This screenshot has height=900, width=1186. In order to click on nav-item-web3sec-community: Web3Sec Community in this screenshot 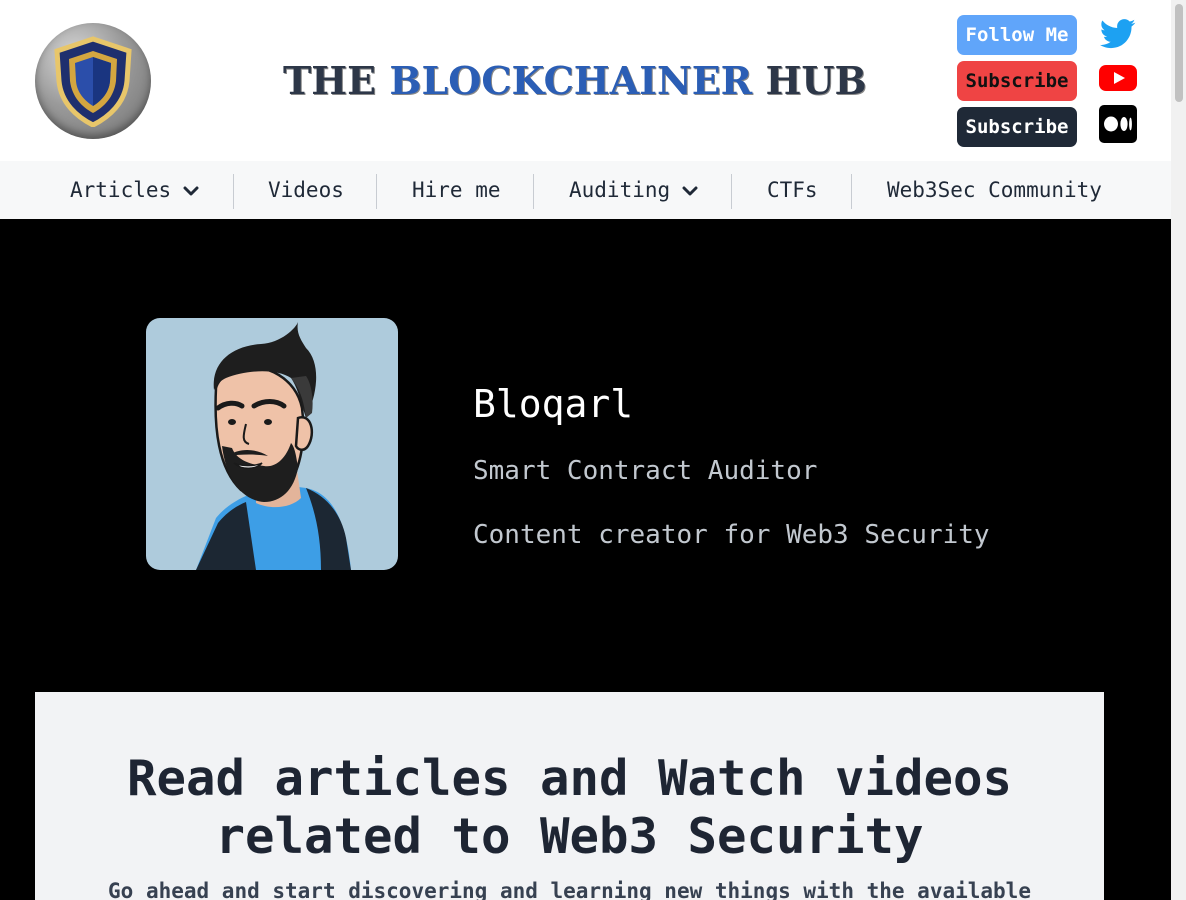, I will do `click(994, 190)`.